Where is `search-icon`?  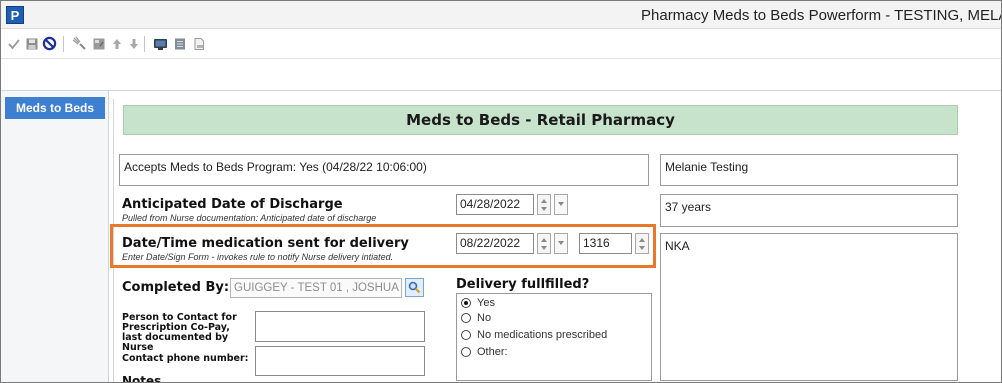 search-icon is located at coordinates (414, 287).